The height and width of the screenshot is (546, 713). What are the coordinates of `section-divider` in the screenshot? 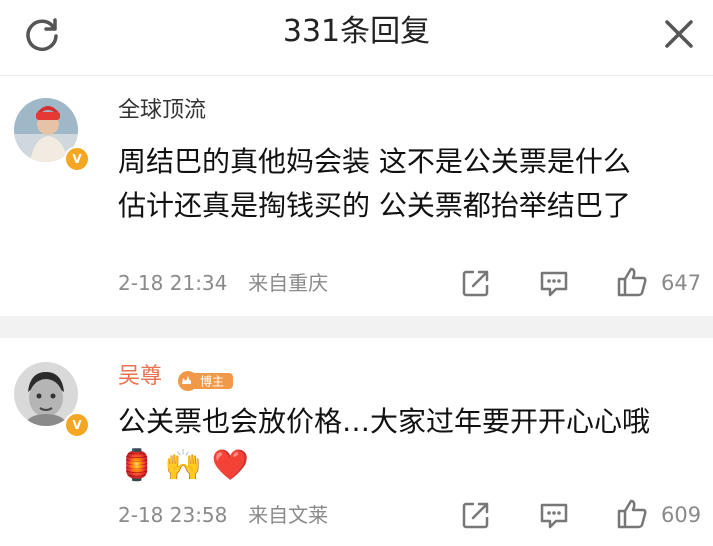 It's located at (356, 327).